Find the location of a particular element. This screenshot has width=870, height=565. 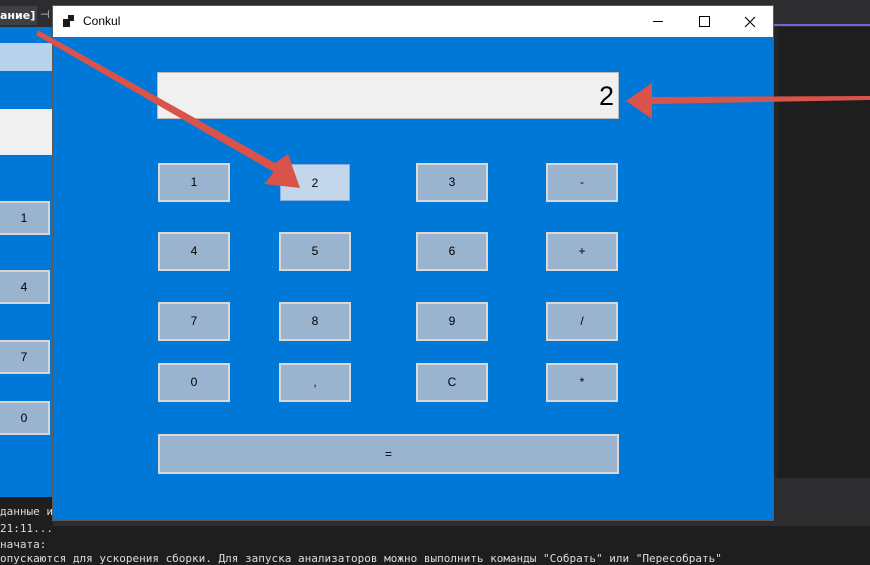

close-button is located at coordinates (750, 21).